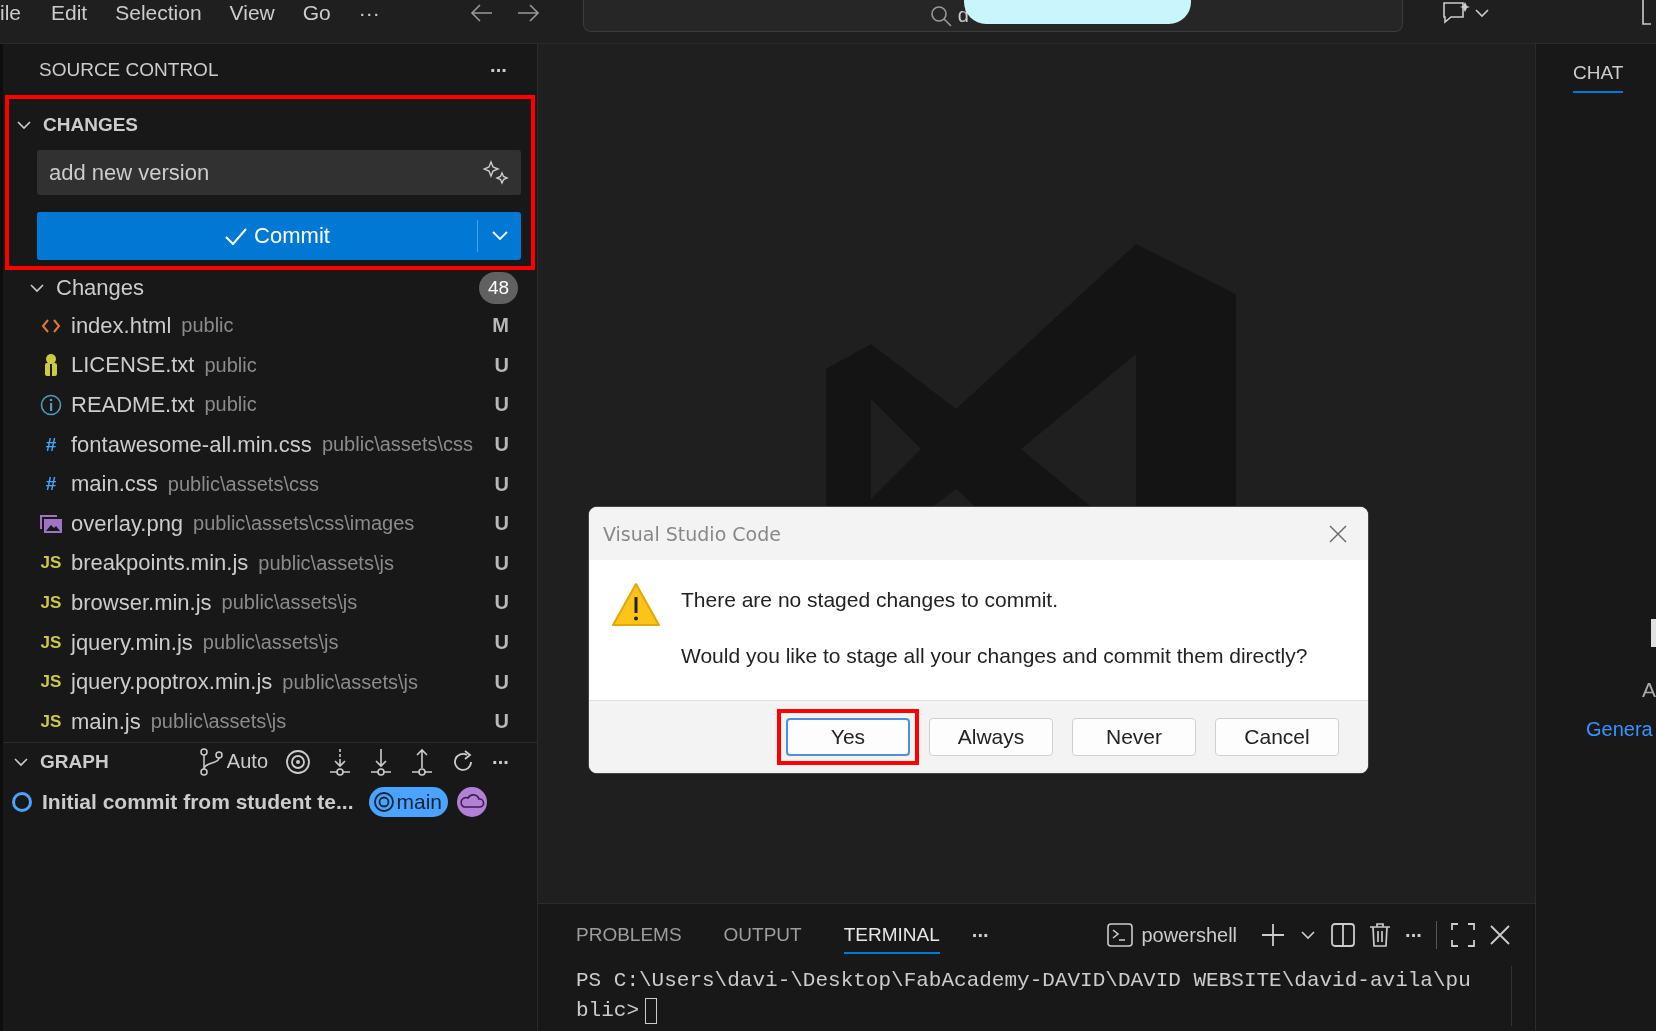 The image size is (1656, 1031). I want to click on menu-item: ile, so click(10, 13).